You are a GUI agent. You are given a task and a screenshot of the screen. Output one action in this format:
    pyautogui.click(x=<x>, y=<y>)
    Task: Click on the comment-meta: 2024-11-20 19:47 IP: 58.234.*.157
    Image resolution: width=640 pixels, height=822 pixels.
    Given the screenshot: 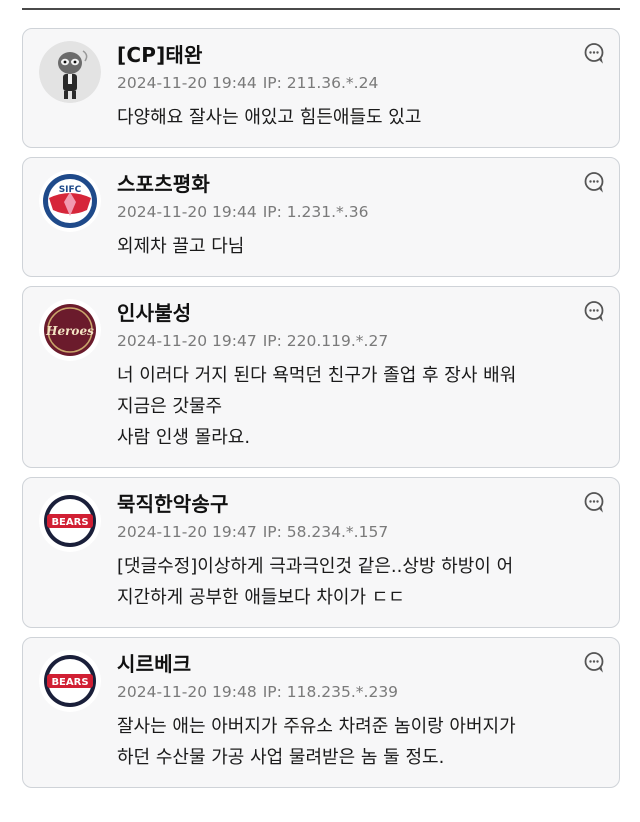 What is the action you would take?
    pyautogui.click(x=360, y=532)
    